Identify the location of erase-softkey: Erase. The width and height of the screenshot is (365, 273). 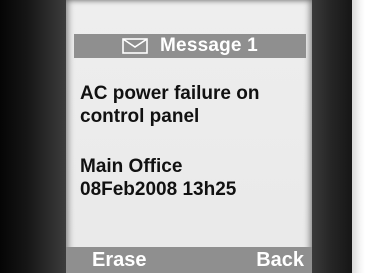
(119, 260).